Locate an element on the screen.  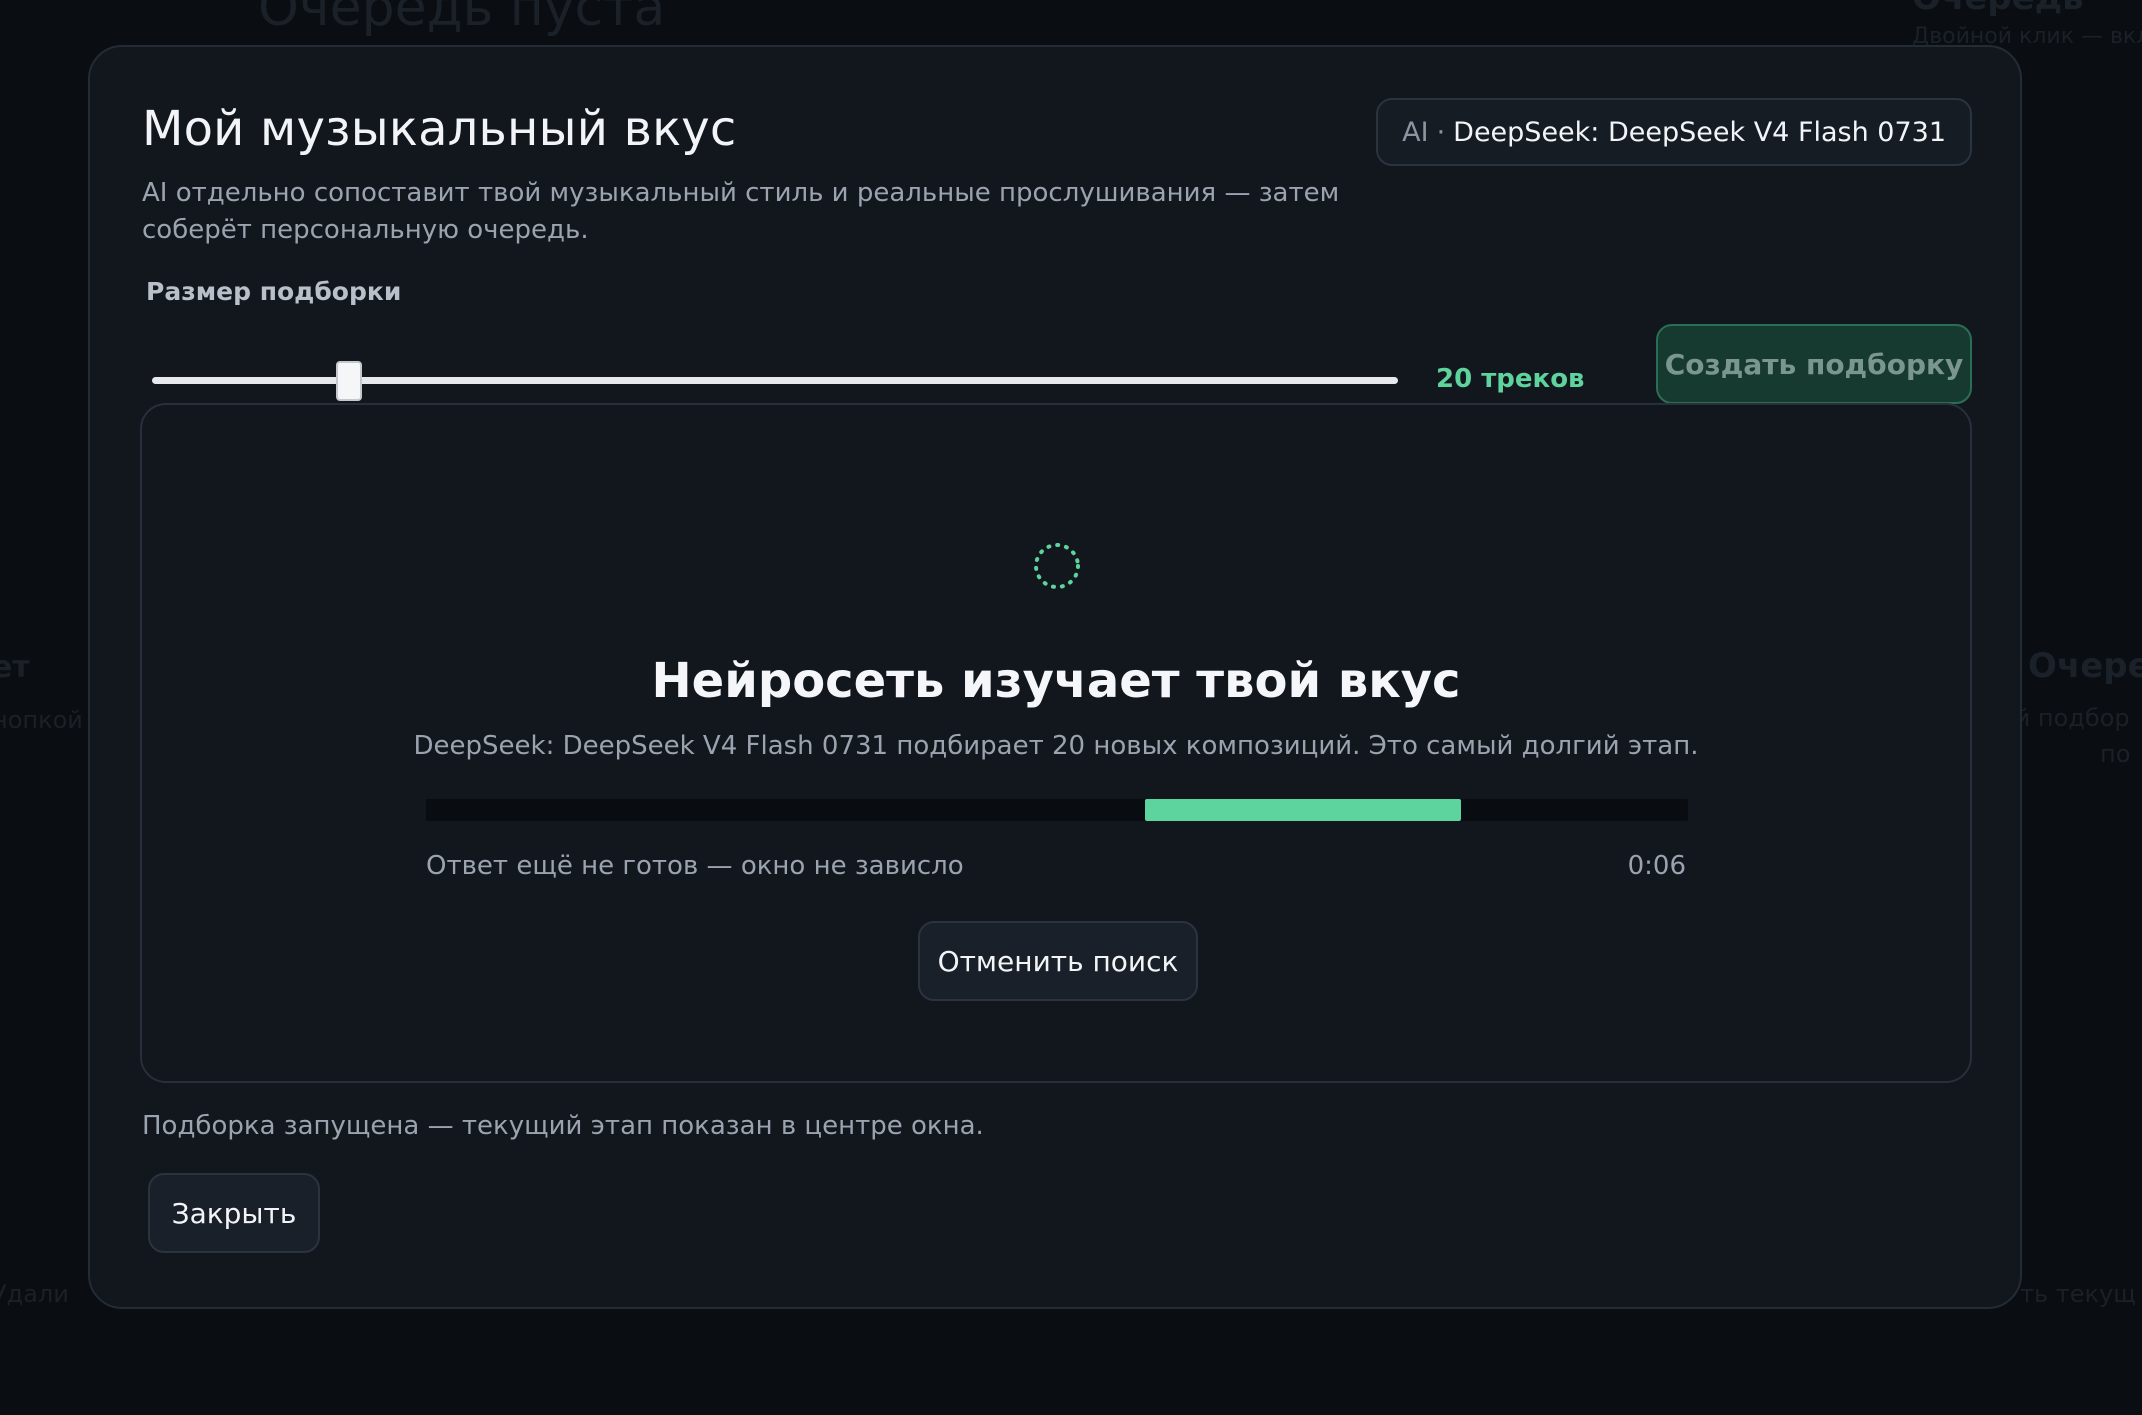
elapsed-time: 0:06 is located at coordinates (1656, 866).